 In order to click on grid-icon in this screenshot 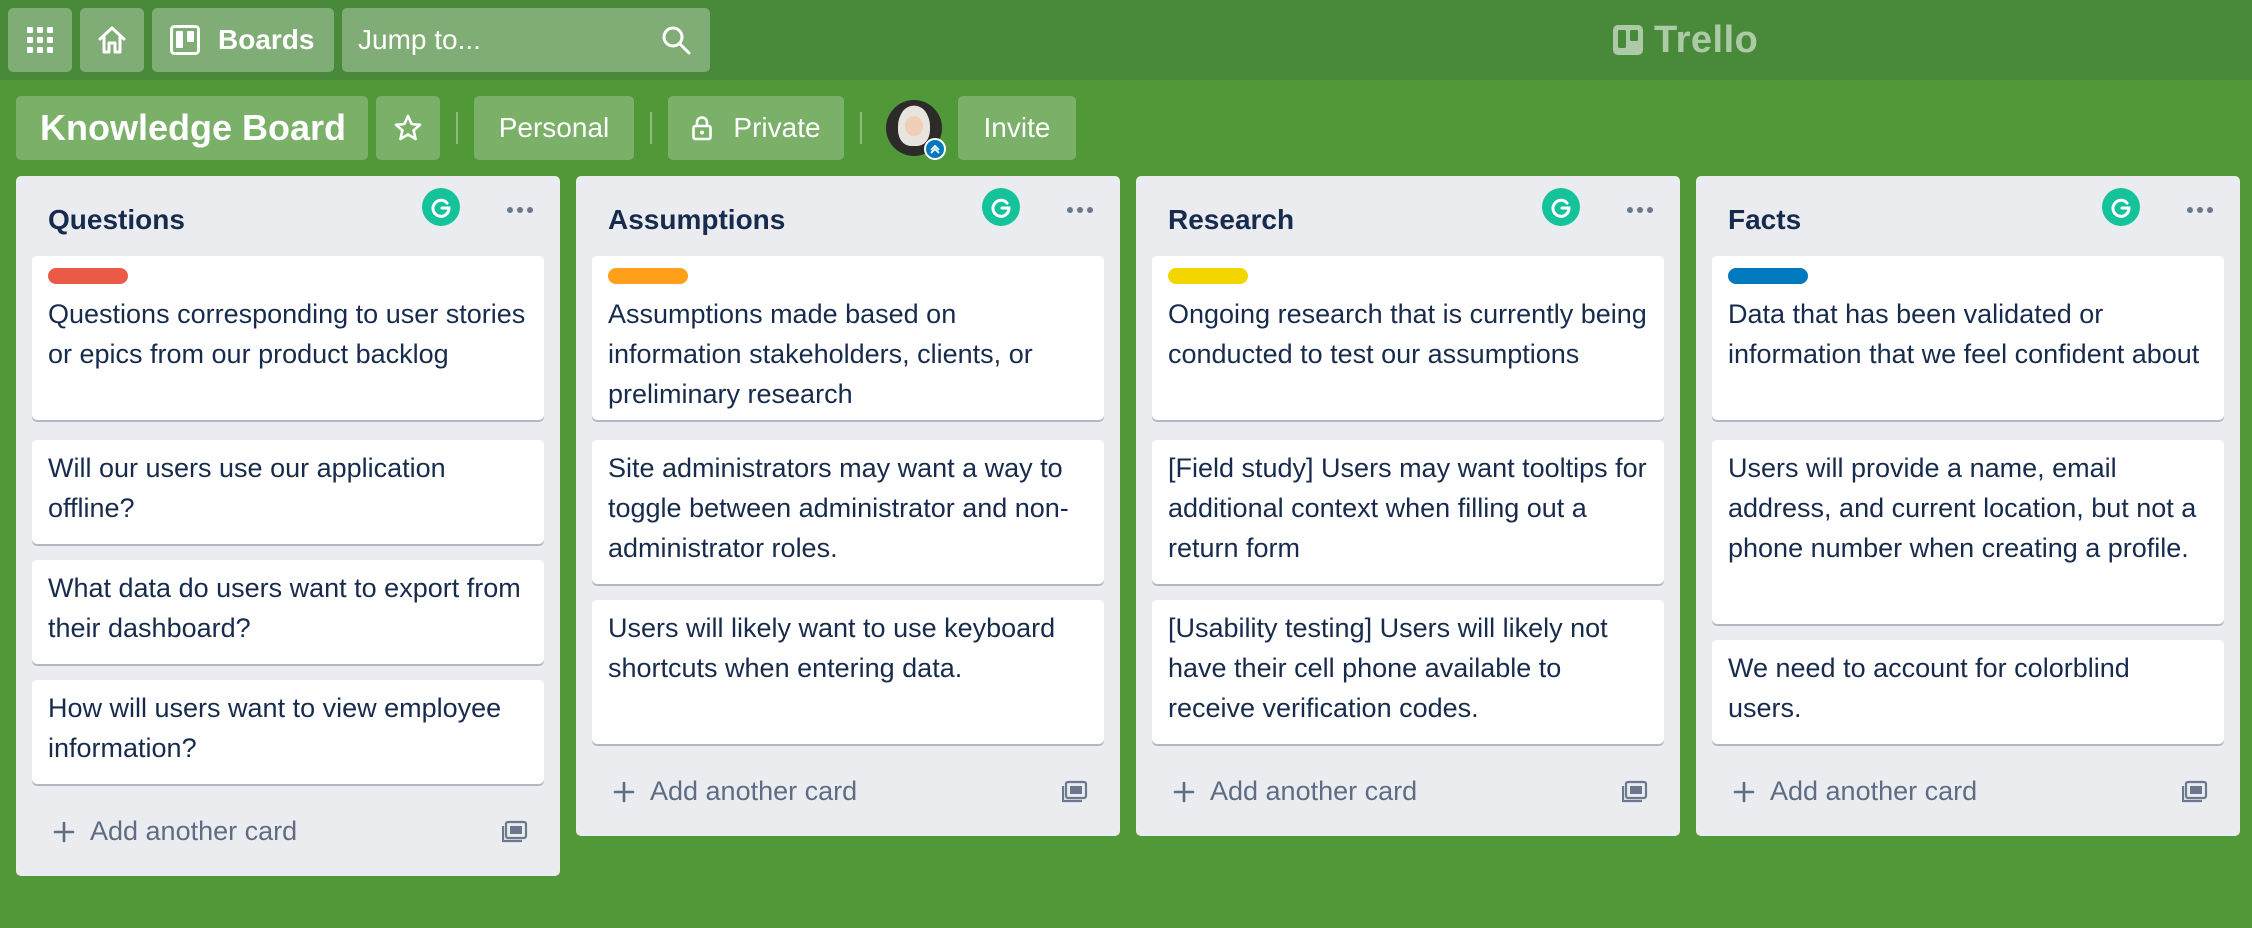, I will do `click(40, 40)`.